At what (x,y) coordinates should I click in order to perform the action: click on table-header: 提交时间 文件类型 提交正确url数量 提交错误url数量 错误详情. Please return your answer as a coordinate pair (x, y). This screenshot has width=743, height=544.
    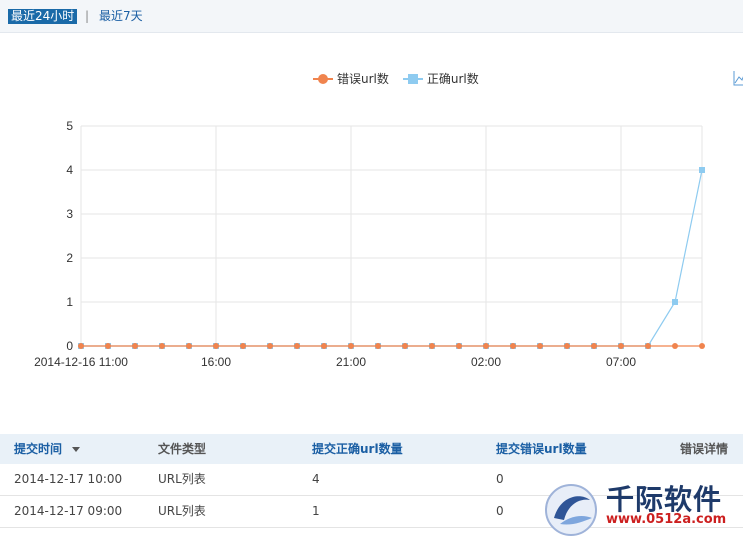
    Looking at the image, I should click on (371, 449).